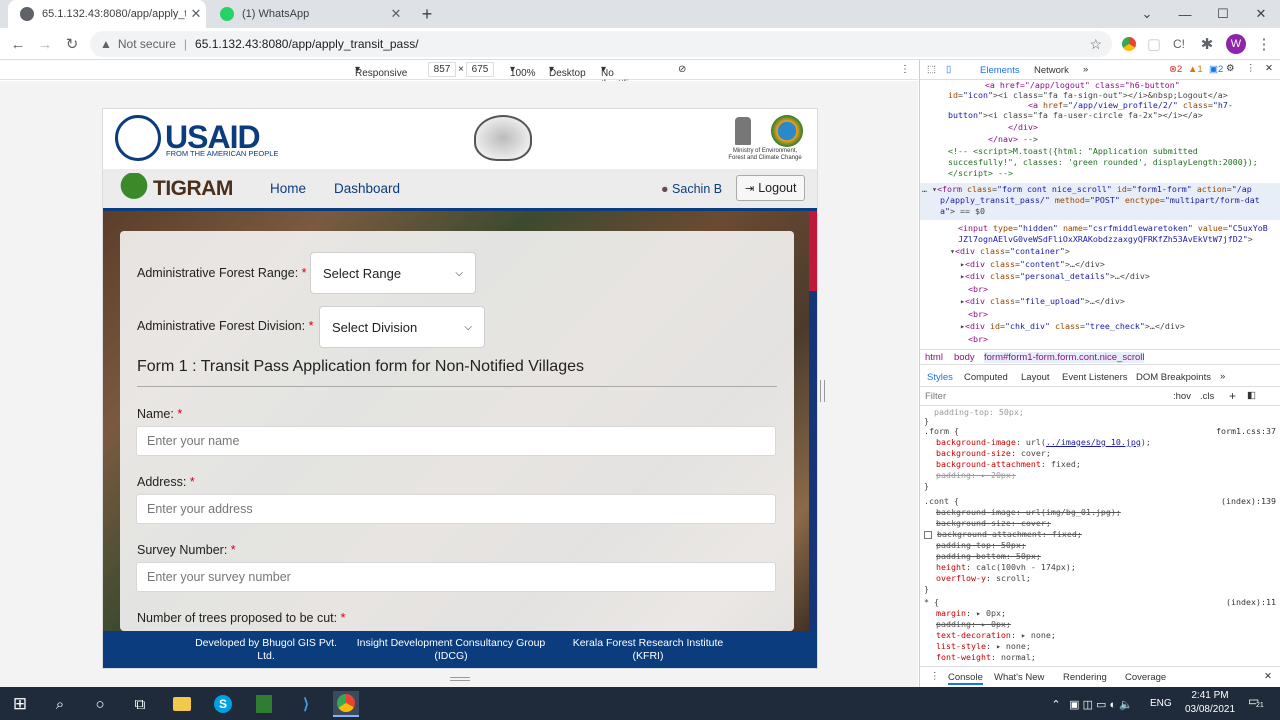  What do you see at coordinates (1035, 377) in the screenshot?
I see `tab-layout: Layout` at bounding box center [1035, 377].